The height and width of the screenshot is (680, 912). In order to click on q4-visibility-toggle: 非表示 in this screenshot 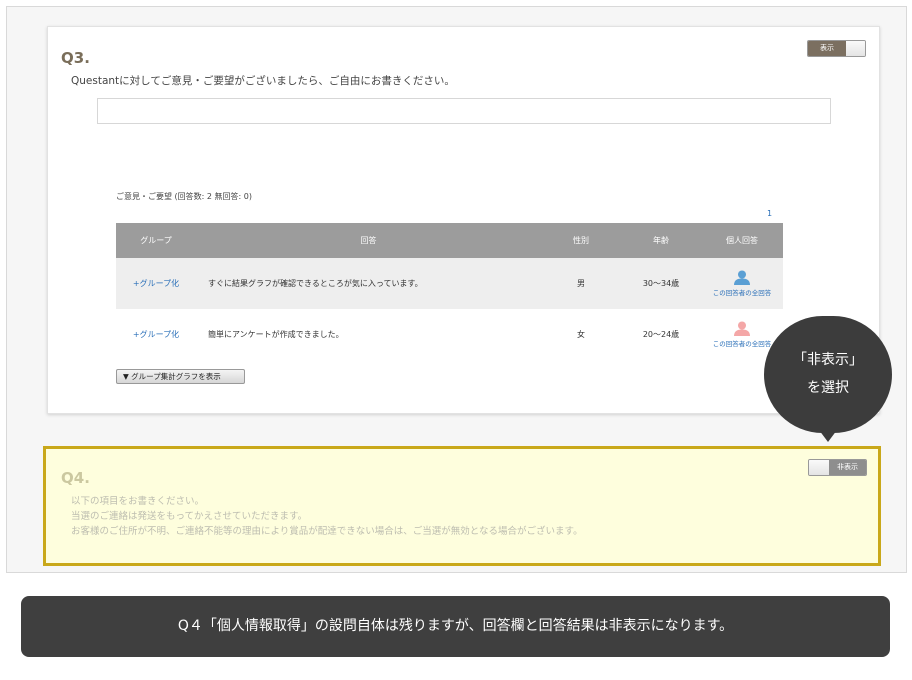, I will do `click(837, 467)`.